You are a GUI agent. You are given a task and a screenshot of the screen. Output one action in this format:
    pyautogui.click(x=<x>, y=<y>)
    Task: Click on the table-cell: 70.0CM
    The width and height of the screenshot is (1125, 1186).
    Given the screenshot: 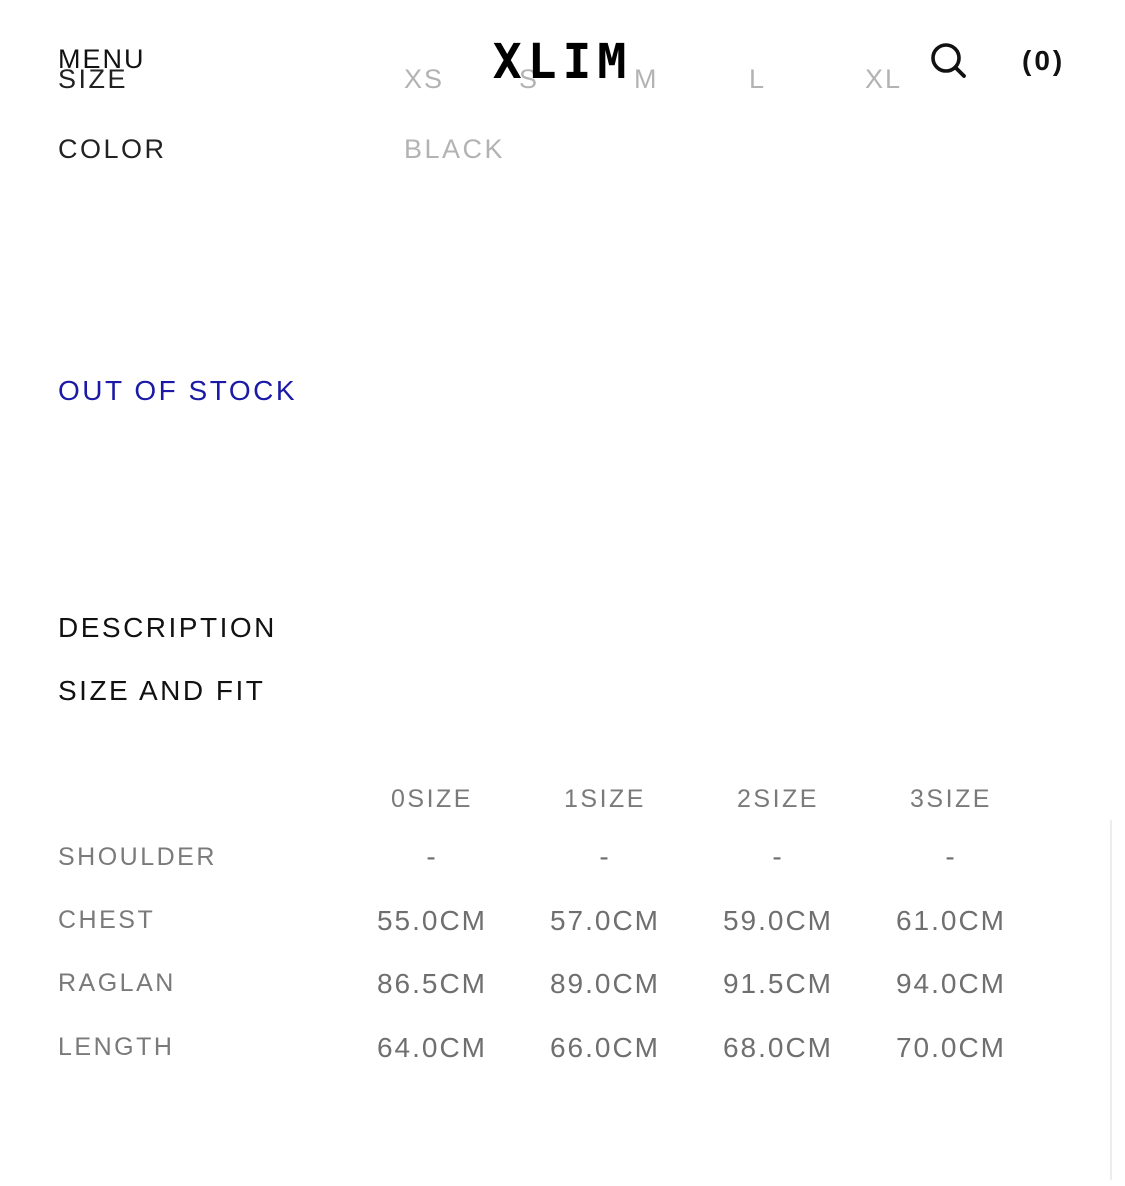 What is the action you would take?
    pyautogui.click(x=951, y=1047)
    